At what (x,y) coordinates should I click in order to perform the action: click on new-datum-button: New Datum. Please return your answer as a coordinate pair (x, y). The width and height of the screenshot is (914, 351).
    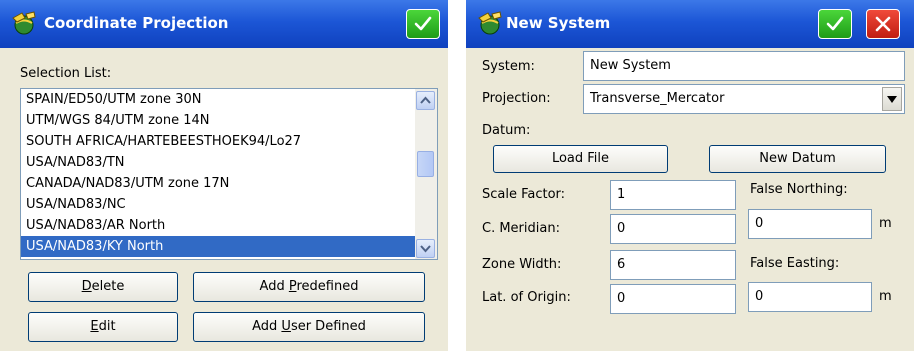
    Looking at the image, I should click on (797, 159).